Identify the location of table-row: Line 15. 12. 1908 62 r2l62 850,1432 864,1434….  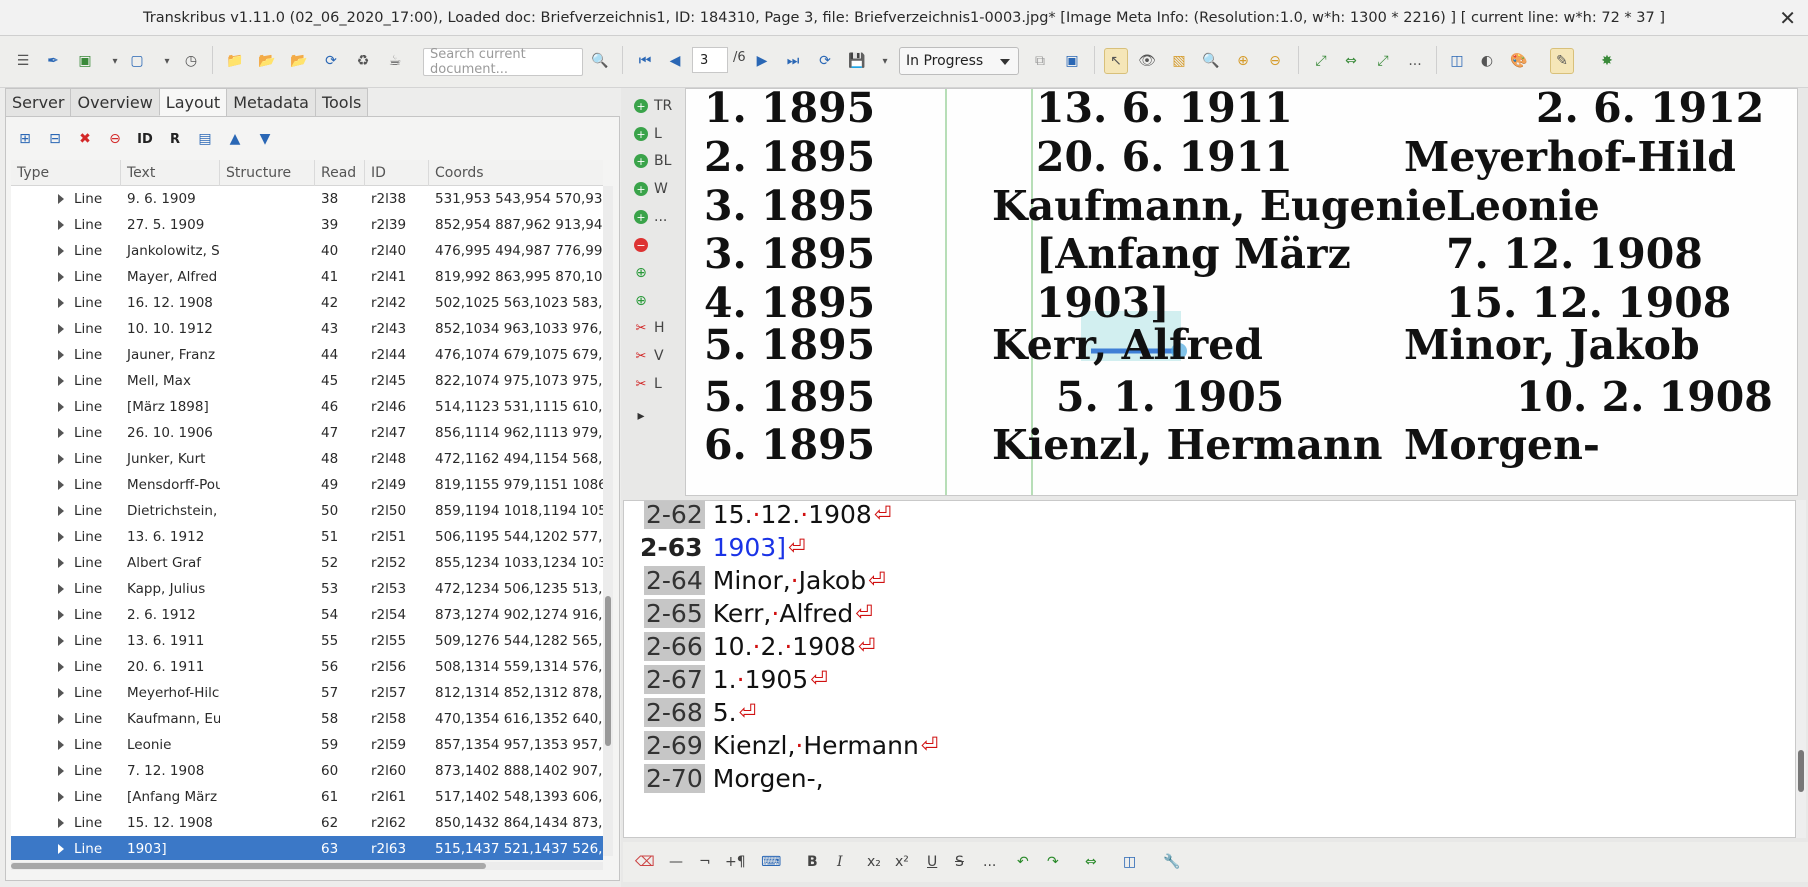
(307, 823).